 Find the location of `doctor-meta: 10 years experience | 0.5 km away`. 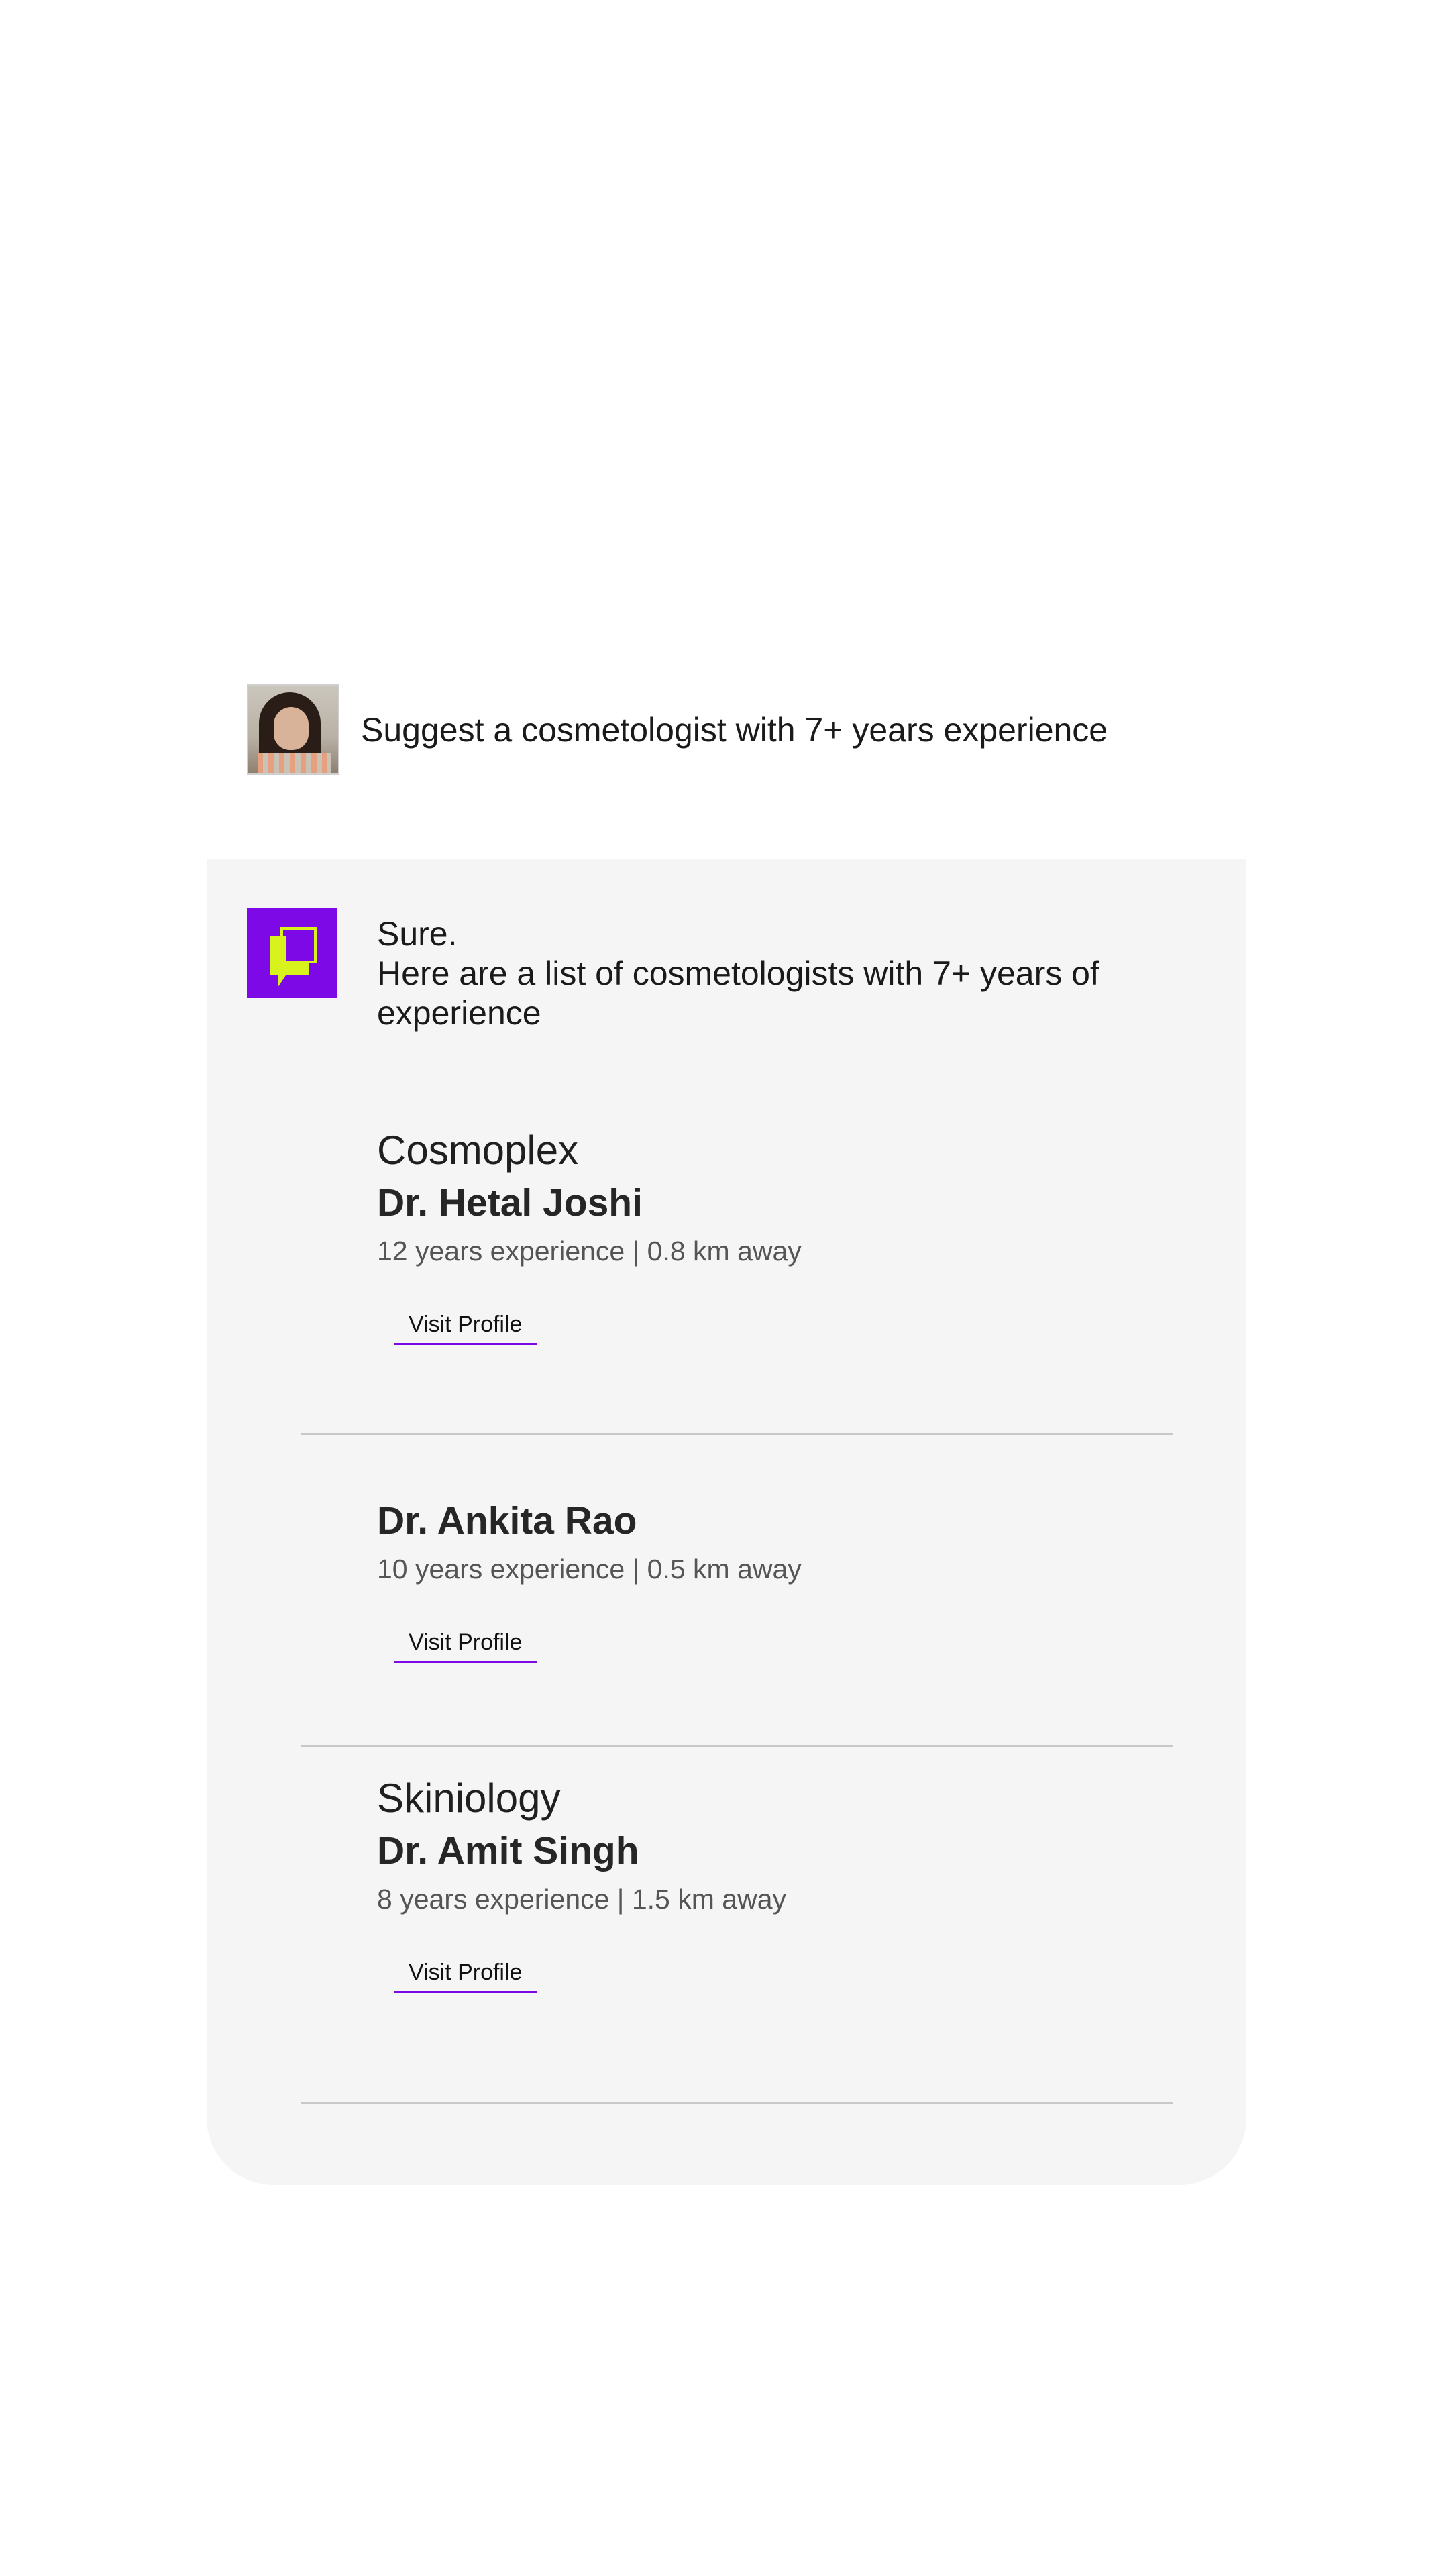

doctor-meta: 10 years experience | 0.5 km away is located at coordinates (589, 1569).